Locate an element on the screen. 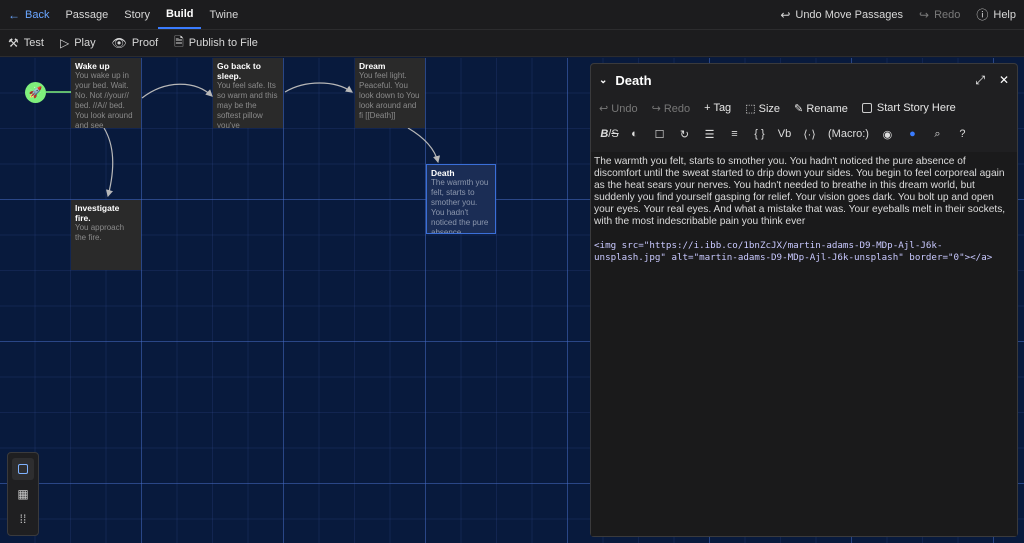  build-toolbar: ⚒ Test ▷ Play 👁 Proof 🗎 Publish to File is located at coordinates (512, 43).